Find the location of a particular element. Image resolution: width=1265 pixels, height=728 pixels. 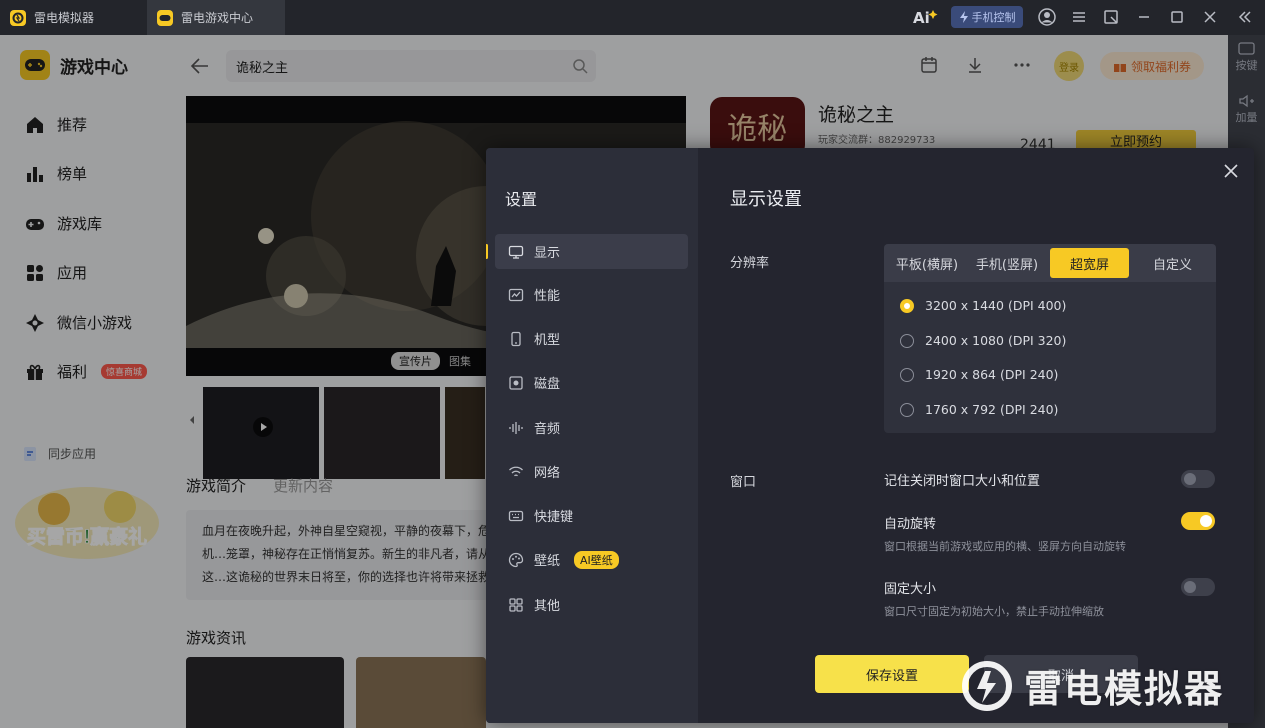

rail-volume-up: 加量 is located at coordinates (1246, 109).